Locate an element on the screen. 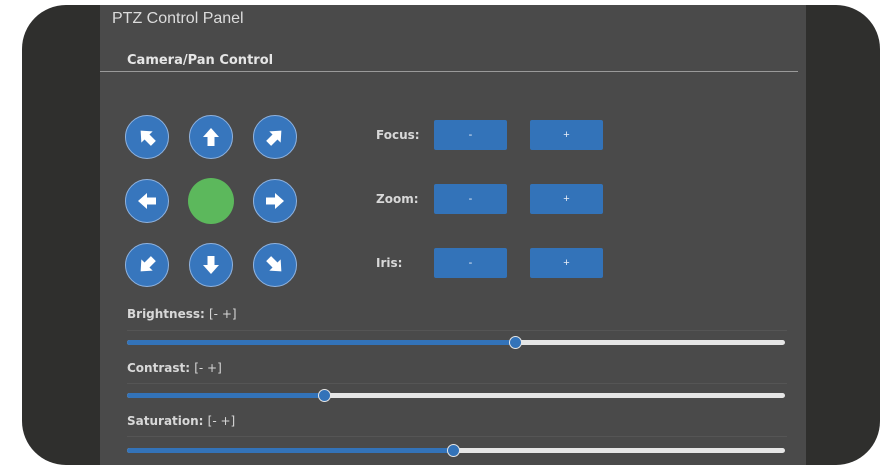 Image resolution: width=895 pixels, height=465 pixels. pan-right-button is located at coordinates (275, 201).